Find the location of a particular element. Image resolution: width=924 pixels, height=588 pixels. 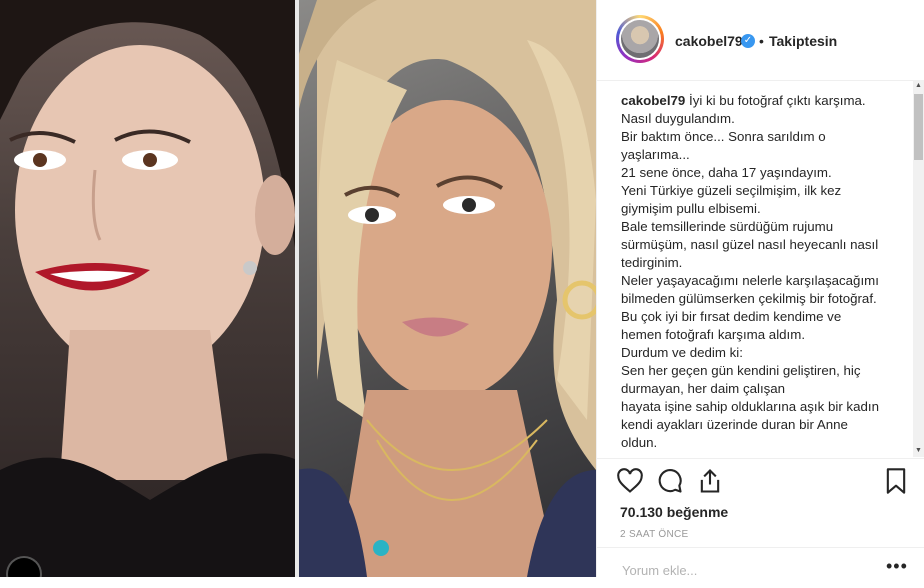

caption-text: Bale temsillerinde sürdüğüm rujumu is located at coordinates (727, 226).